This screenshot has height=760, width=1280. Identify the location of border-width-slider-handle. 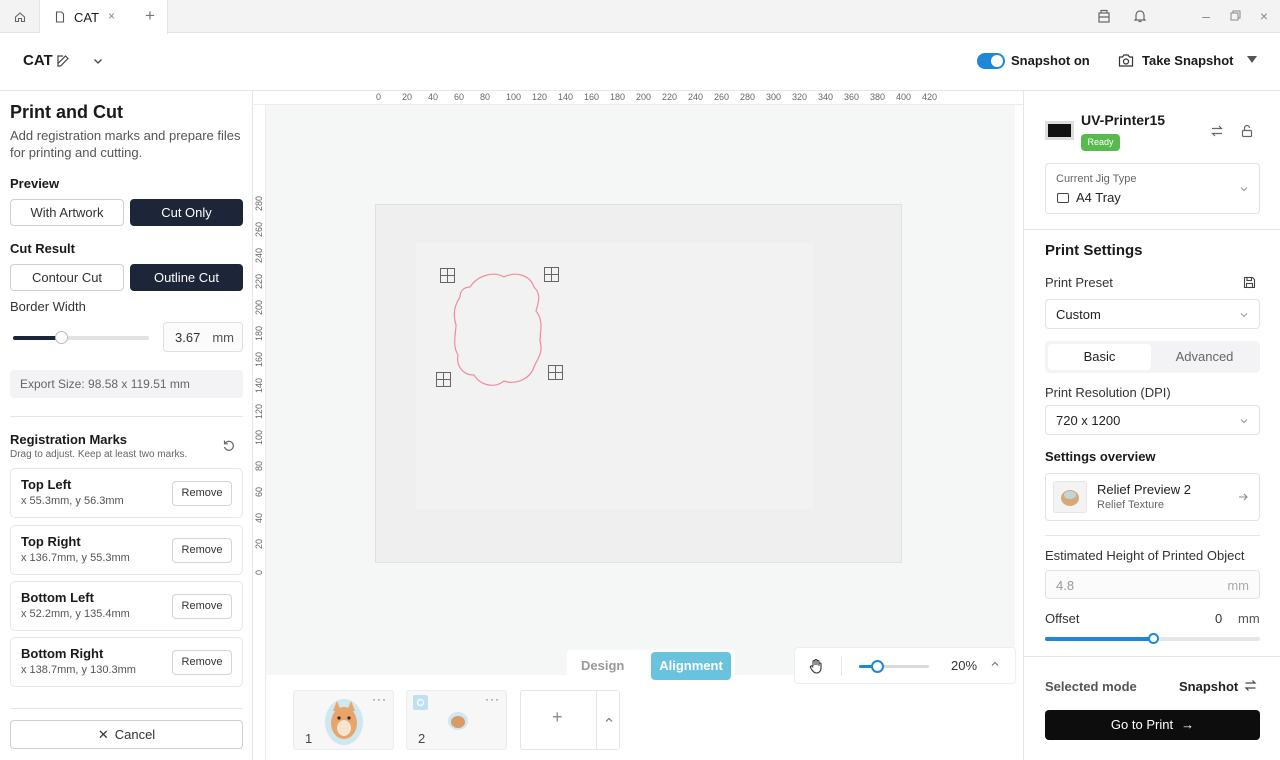
(61, 337).